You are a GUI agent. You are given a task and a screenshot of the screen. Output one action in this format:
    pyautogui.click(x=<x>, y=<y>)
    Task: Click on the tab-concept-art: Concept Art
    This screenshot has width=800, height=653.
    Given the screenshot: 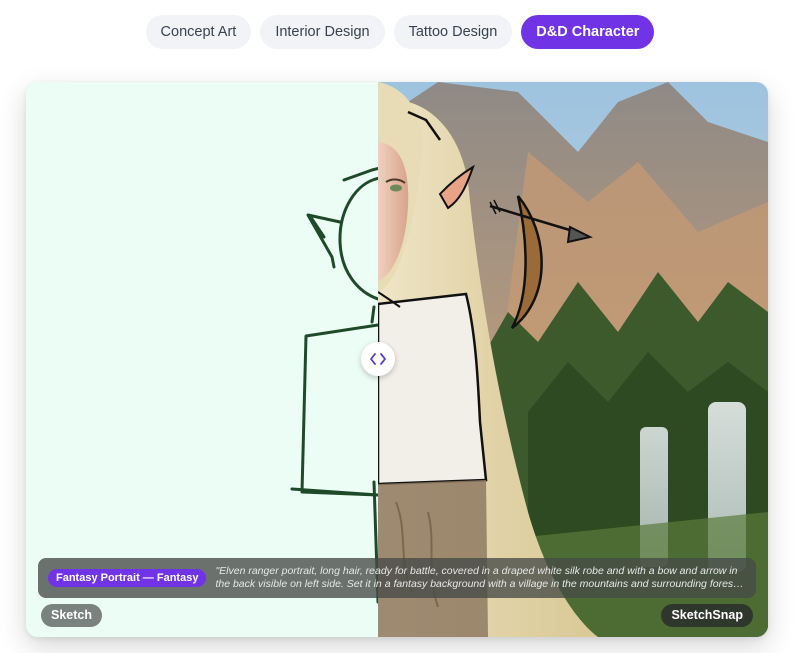 What is the action you would take?
    pyautogui.click(x=198, y=32)
    